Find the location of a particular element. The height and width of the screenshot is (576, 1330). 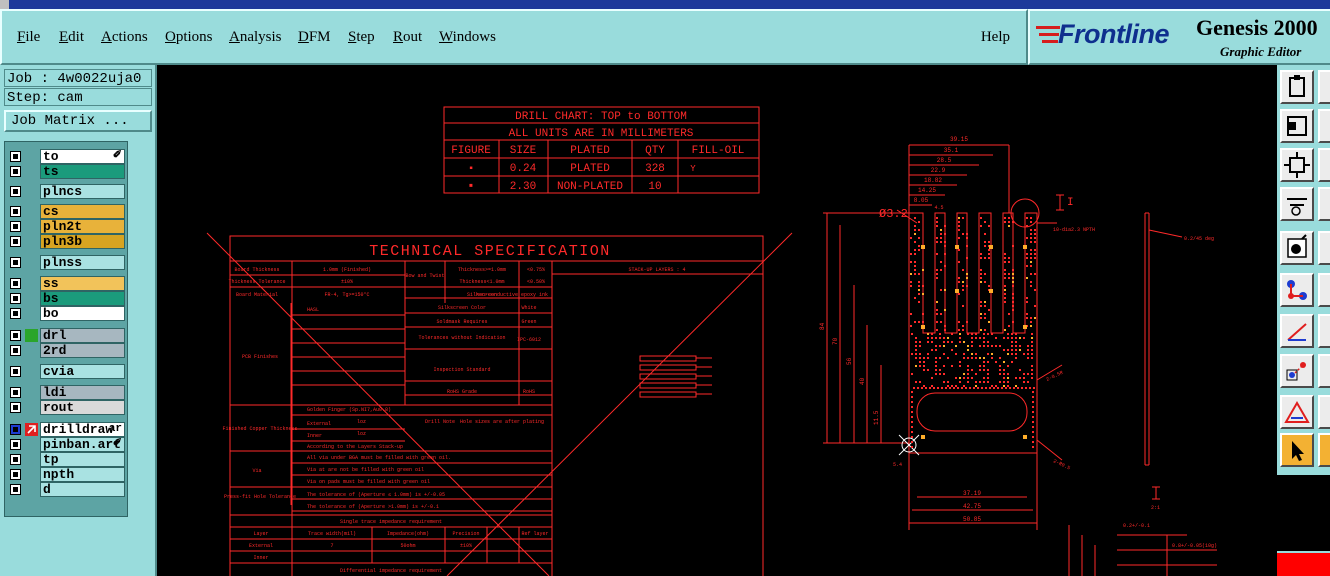

layer-row-bs: bs is located at coordinates (67, 298).